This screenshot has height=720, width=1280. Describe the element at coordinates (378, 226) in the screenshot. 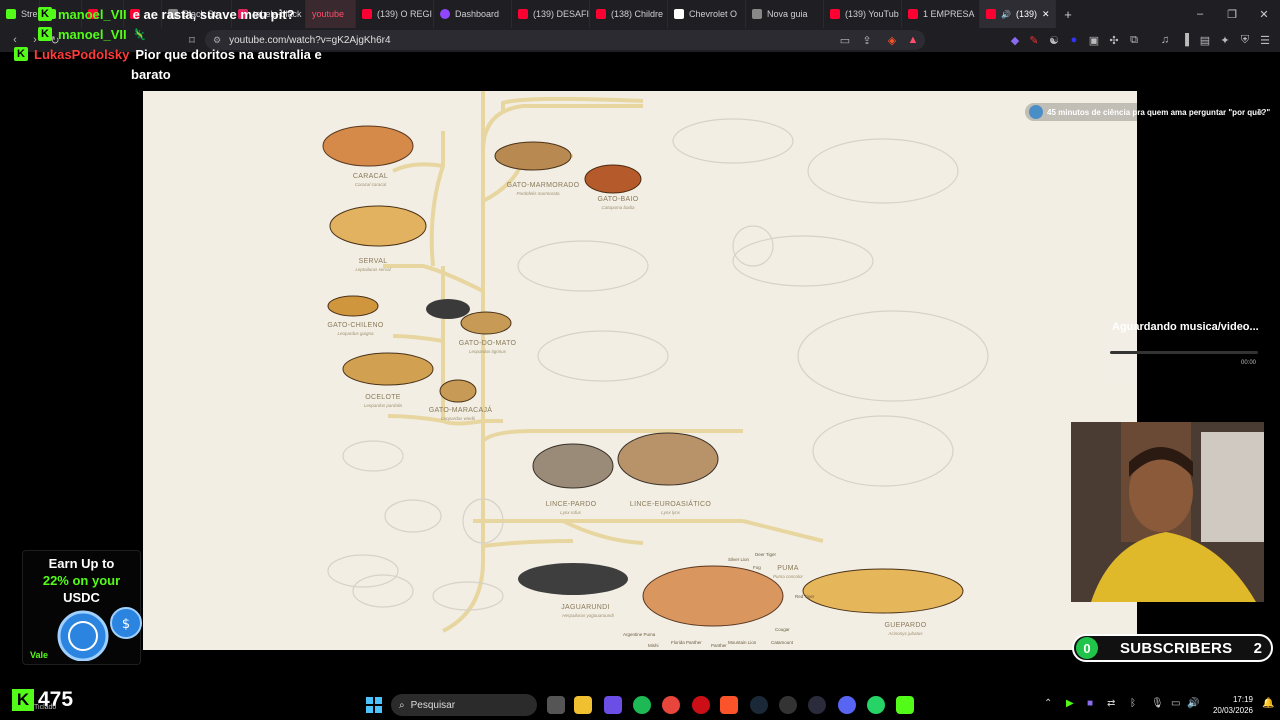

I see `serval-illustration` at that location.